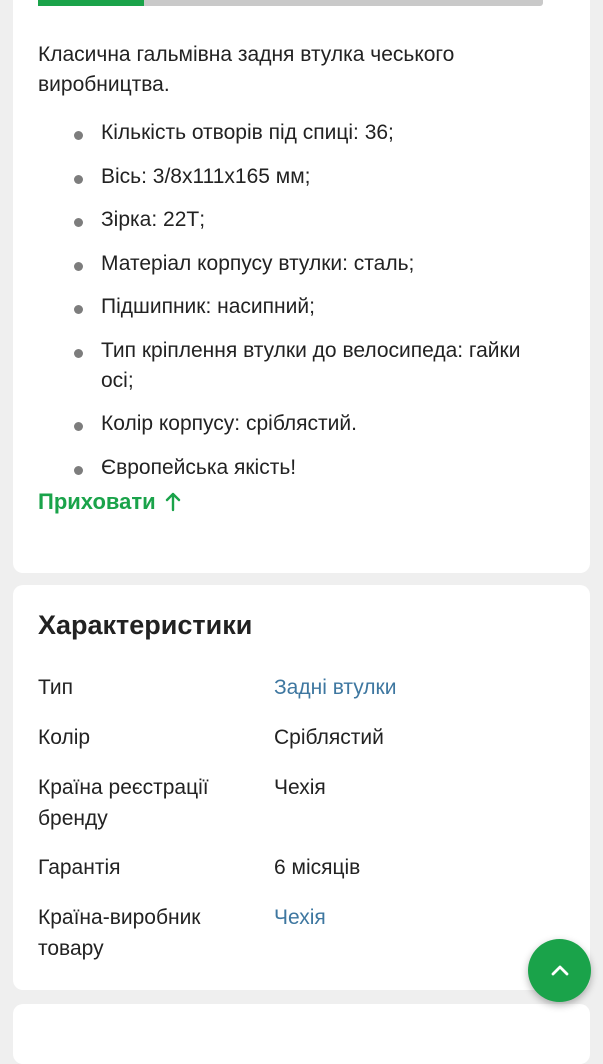 The image size is (603, 1064). Describe the element at coordinates (97, 501) in the screenshot. I see `hide-description-label: Приховати` at that location.